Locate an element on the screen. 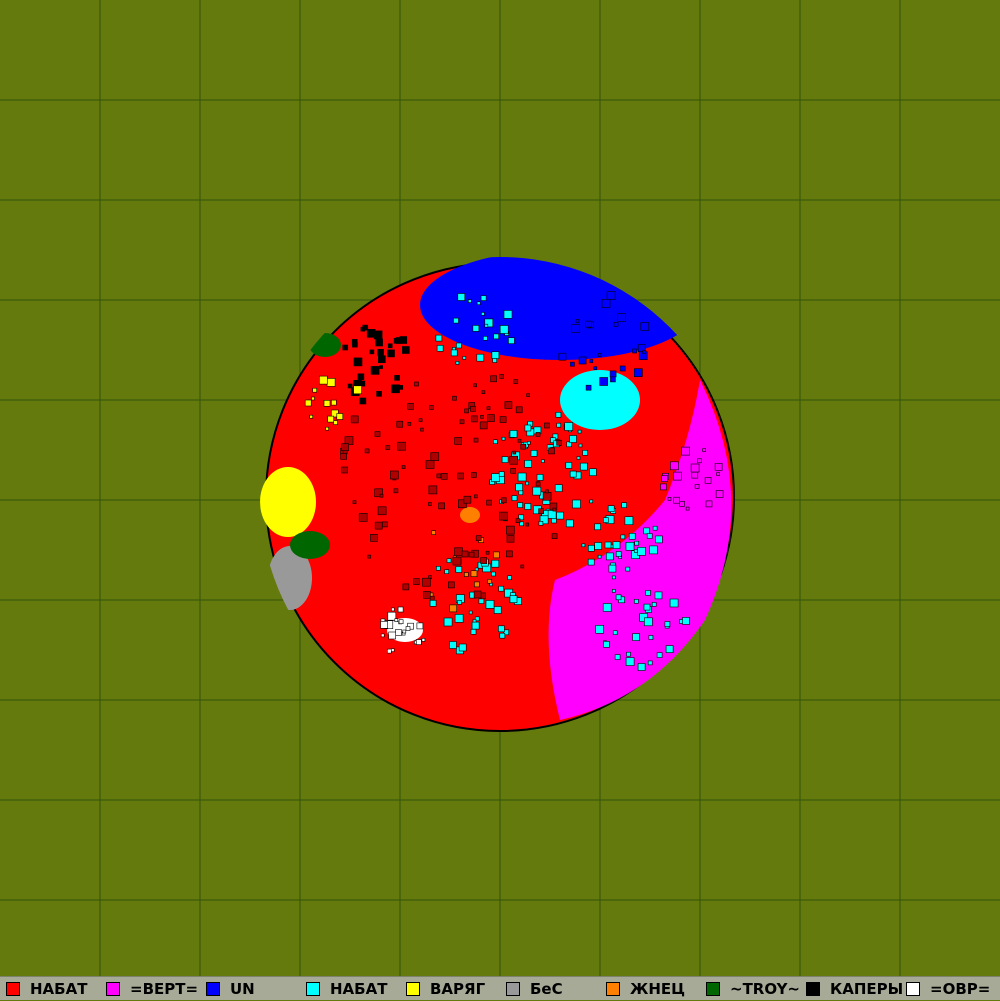 This screenshot has width=1000, height=1001. legend-item: НАБАТ is located at coordinates (50, 989).